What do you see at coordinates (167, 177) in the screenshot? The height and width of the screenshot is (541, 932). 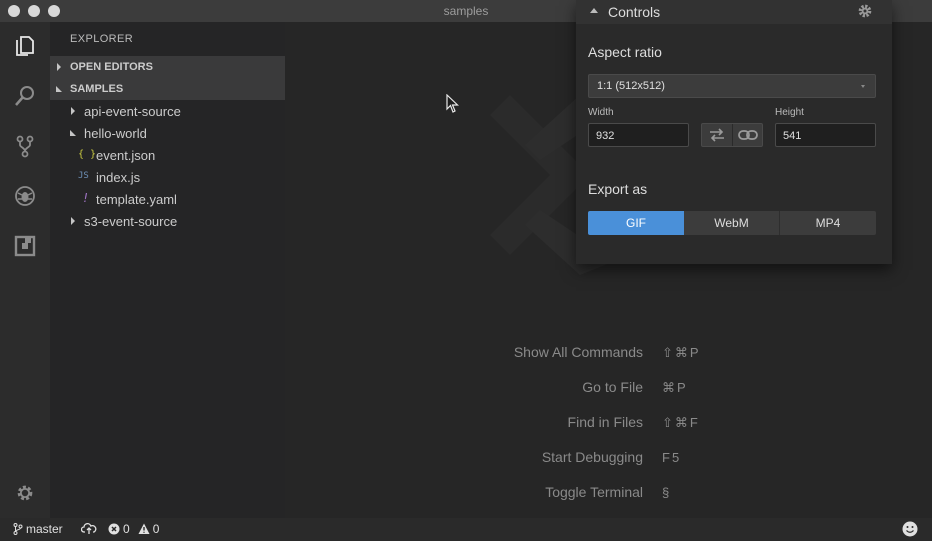 I see `tree-file-index-js: JS index.js` at bounding box center [167, 177].